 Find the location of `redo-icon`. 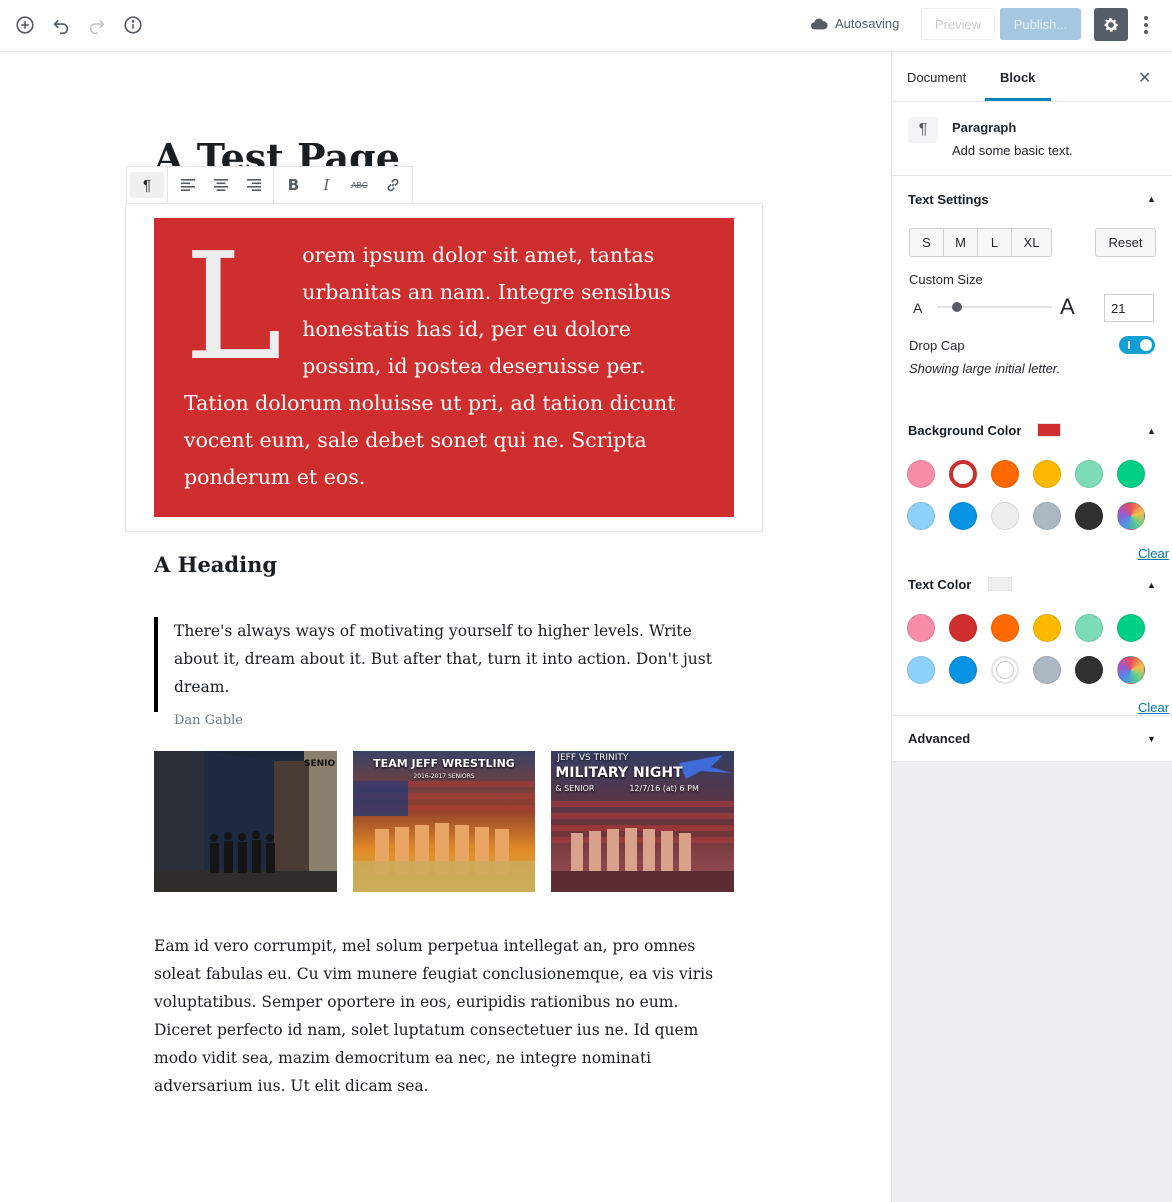

redo-icon is located at coordinates (97, 25).